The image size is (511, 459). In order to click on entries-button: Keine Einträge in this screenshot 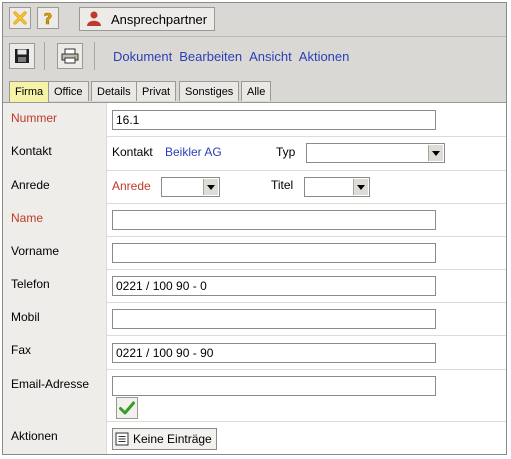, I will do `click(164, 439)`.